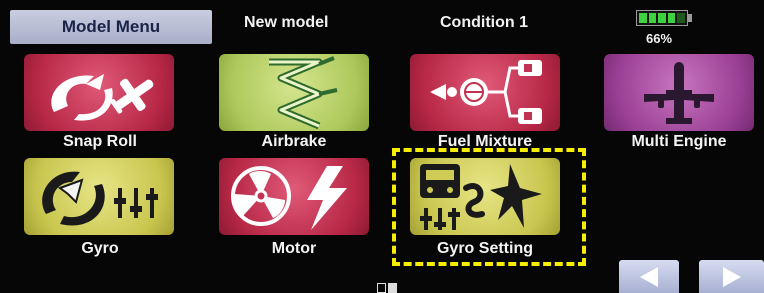 The height and width of the screenshot is (293, 764). I want to click on airbrake-icon, so click(303, 93).